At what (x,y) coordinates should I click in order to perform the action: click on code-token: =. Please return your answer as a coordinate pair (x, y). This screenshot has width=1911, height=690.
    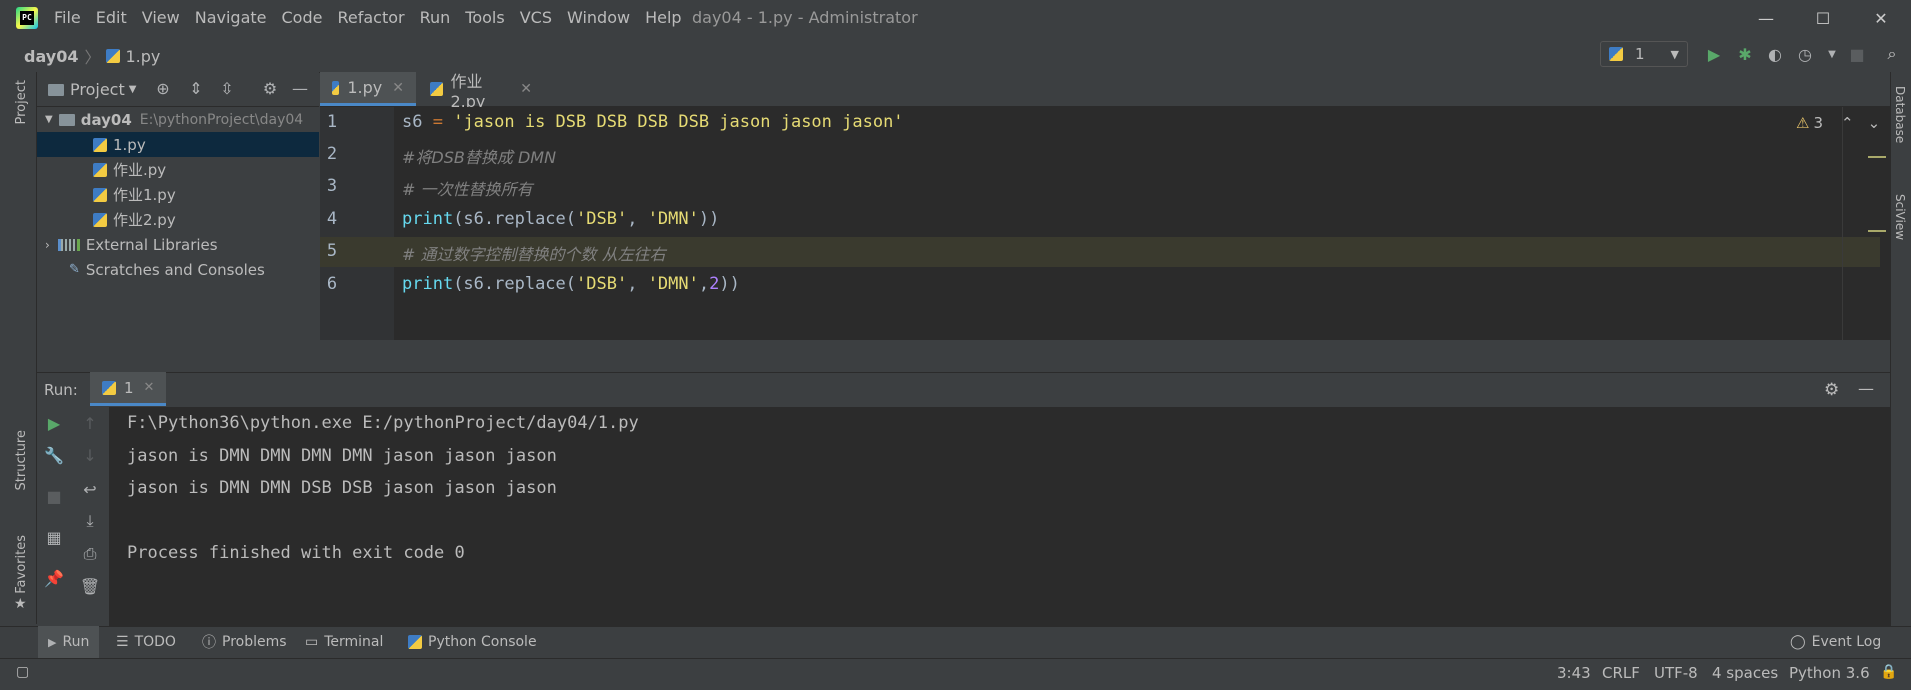
    Looking at the image, I should click on (438, 122).